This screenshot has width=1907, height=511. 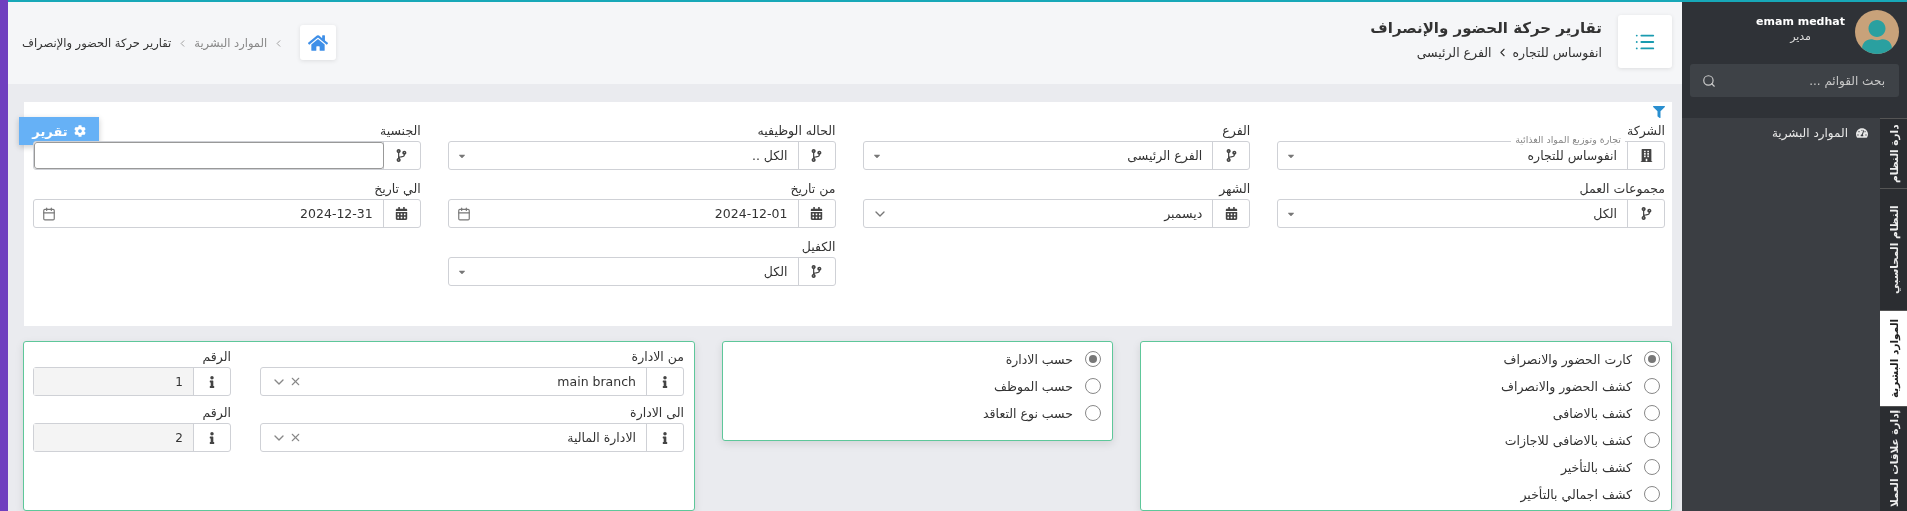 I want to click on branch-name: الفرع الرئيسى, so click(x=1454, y=52).